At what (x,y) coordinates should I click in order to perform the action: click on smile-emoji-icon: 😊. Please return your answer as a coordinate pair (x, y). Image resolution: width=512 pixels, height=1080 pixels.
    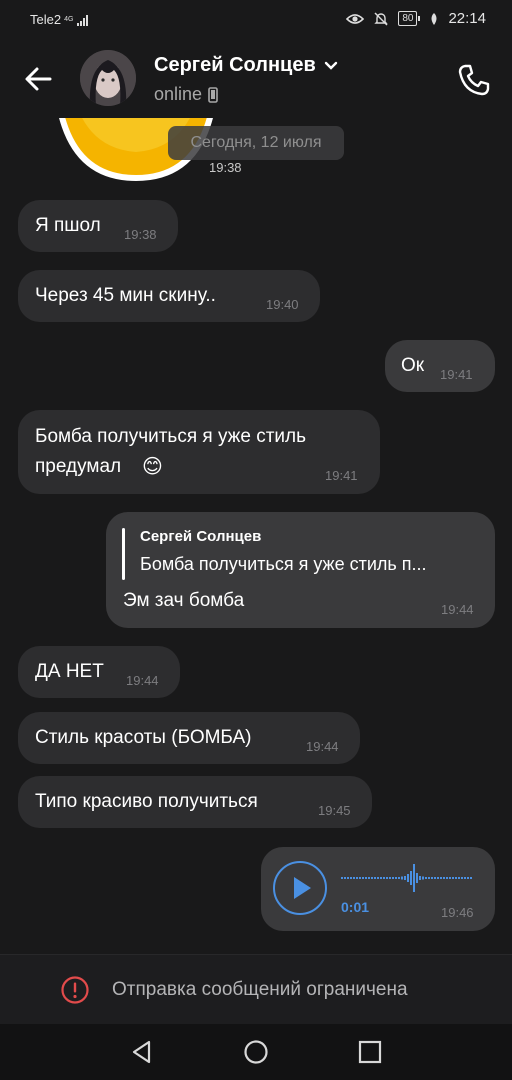
    Looking at the image, I should click on (152, 466).